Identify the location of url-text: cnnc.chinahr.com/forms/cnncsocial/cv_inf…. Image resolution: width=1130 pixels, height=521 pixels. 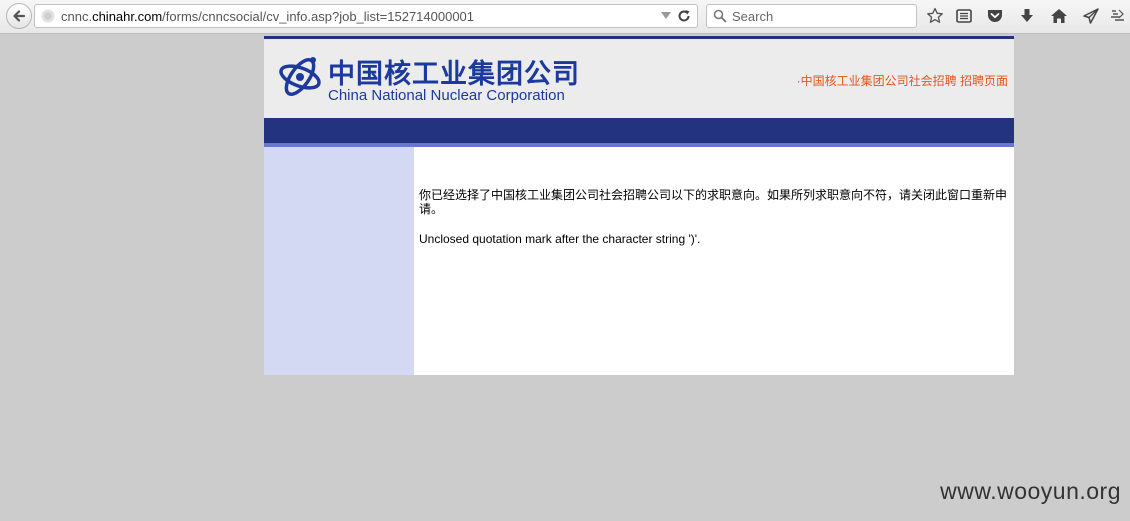
(267, 16).